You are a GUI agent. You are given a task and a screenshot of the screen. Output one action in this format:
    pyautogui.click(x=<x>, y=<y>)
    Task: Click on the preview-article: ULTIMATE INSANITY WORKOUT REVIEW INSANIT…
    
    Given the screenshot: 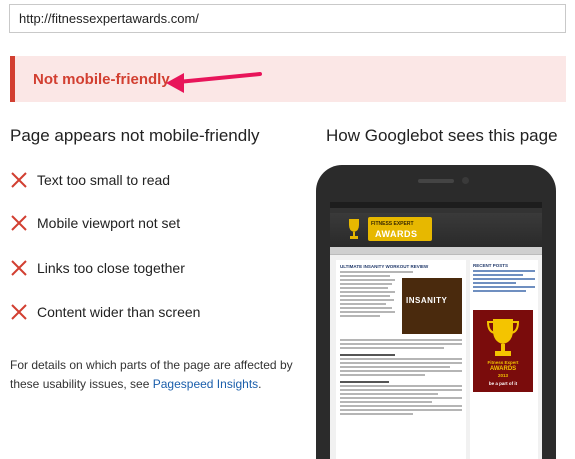 What is the action you would take?
    pyautogui.click(x=401, y=359)
    